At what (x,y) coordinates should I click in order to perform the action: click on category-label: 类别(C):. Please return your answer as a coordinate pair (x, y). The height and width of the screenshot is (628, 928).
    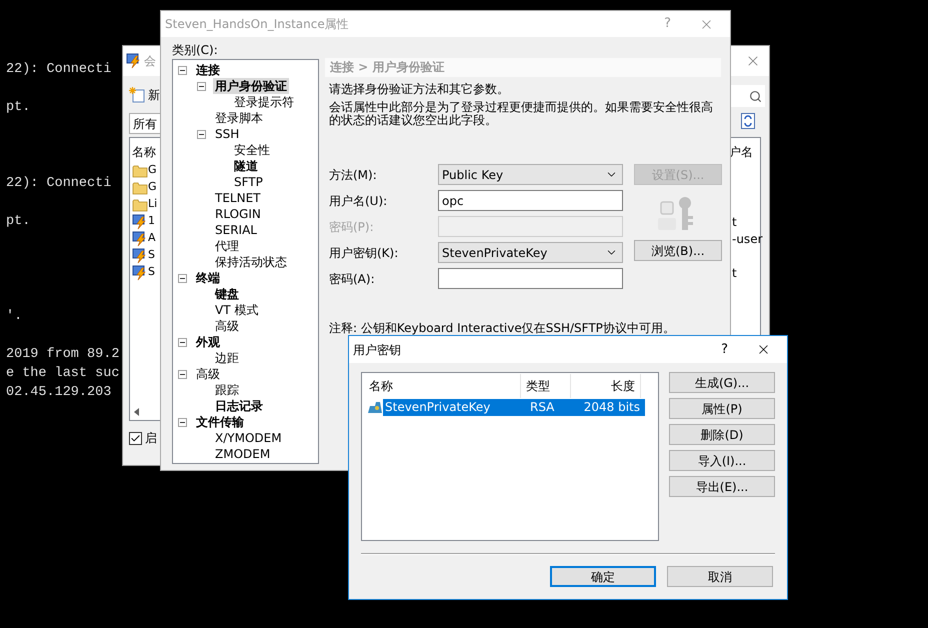
    Looking at the image, I should click on (195, 50).